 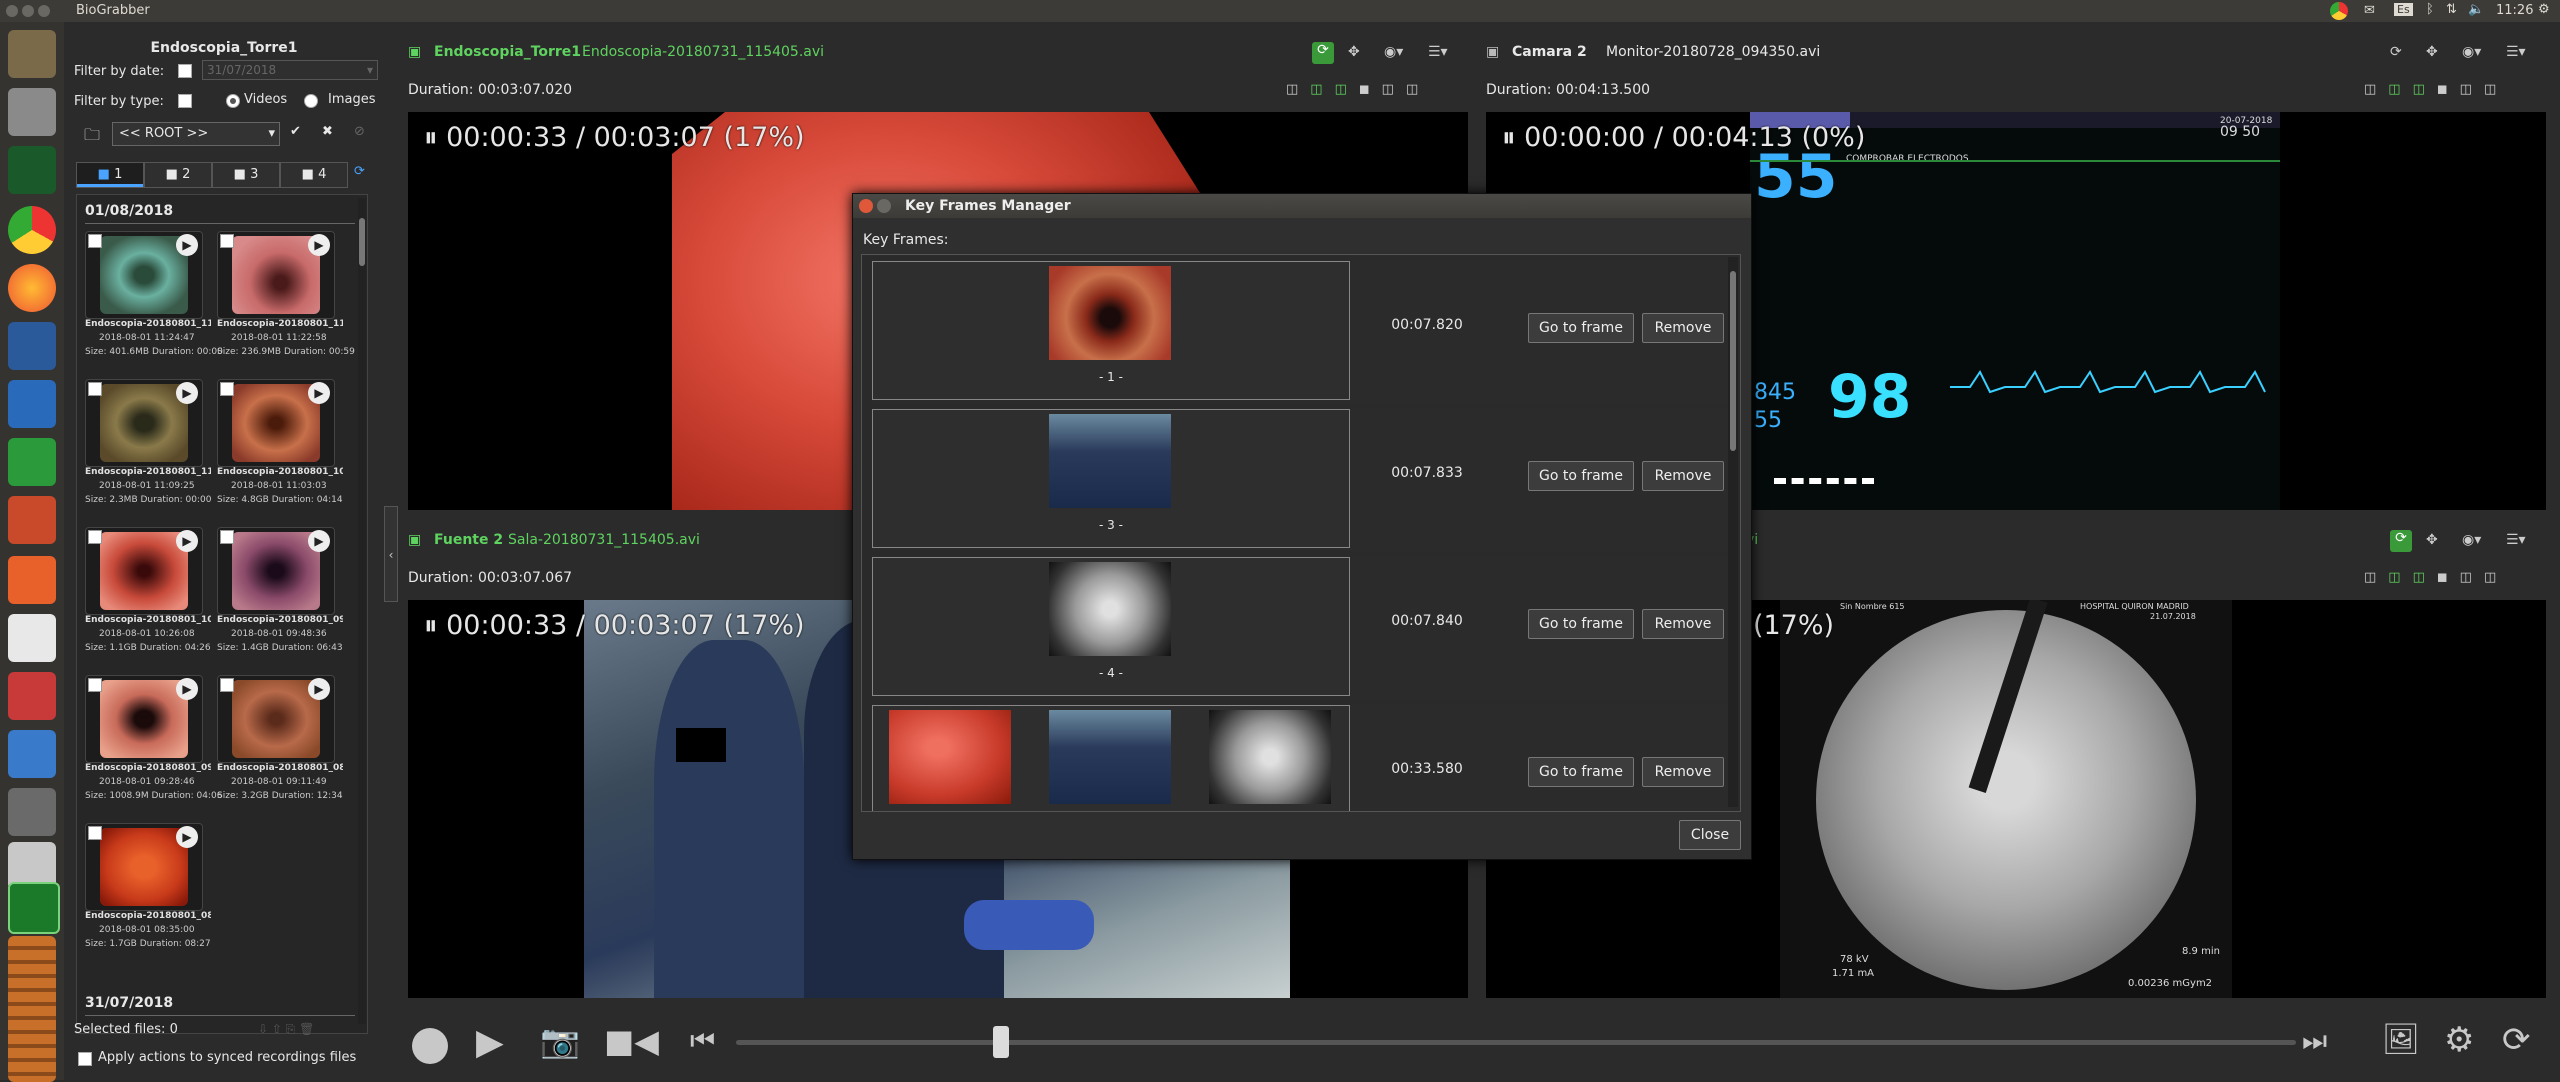 I want to click on tab-camera-4: ■ 4, so click(x=314, y=175).